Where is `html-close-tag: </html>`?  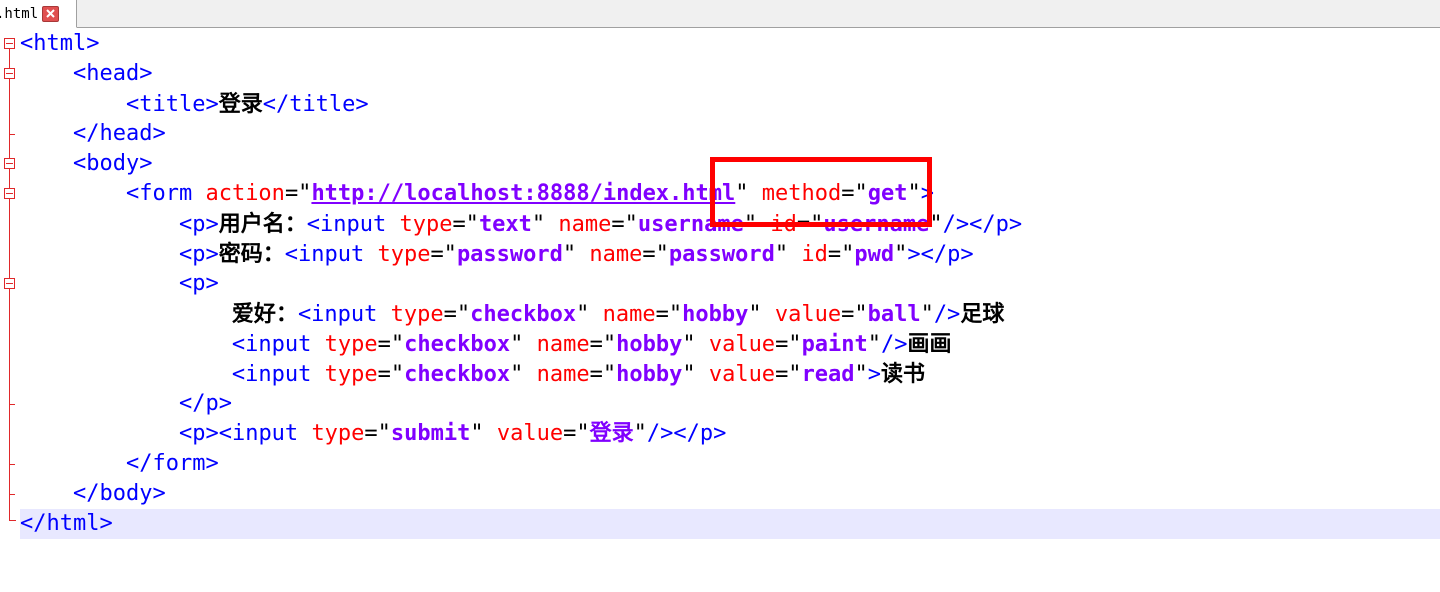 html-close-tag: </html> is located at coordinates (66, 523).